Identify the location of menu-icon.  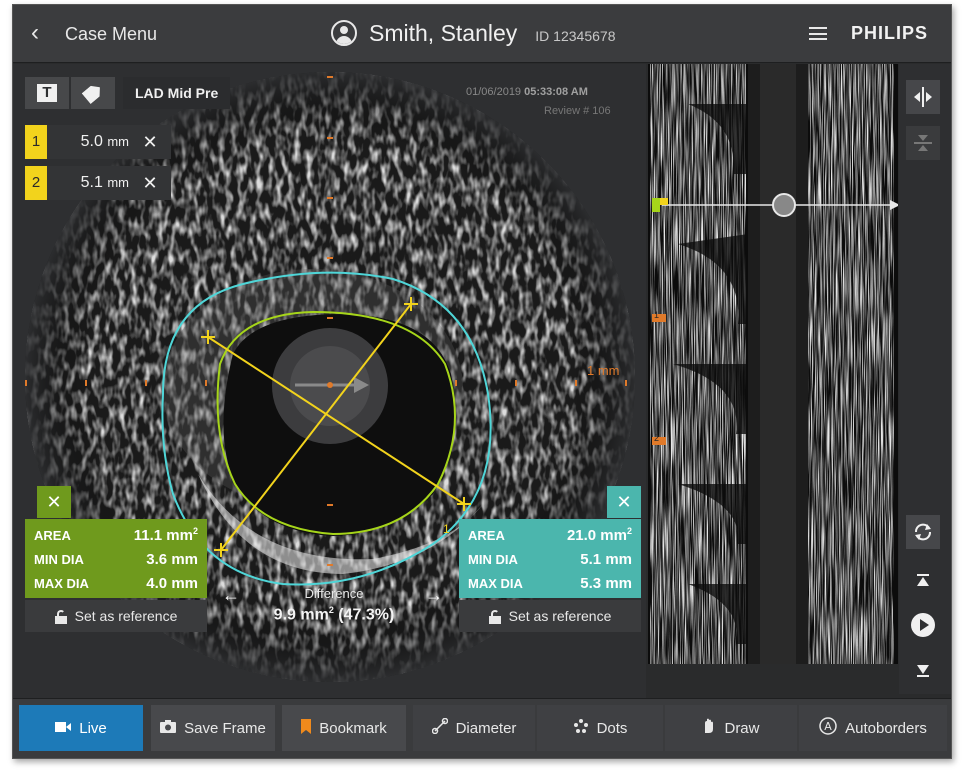
(818, 33).